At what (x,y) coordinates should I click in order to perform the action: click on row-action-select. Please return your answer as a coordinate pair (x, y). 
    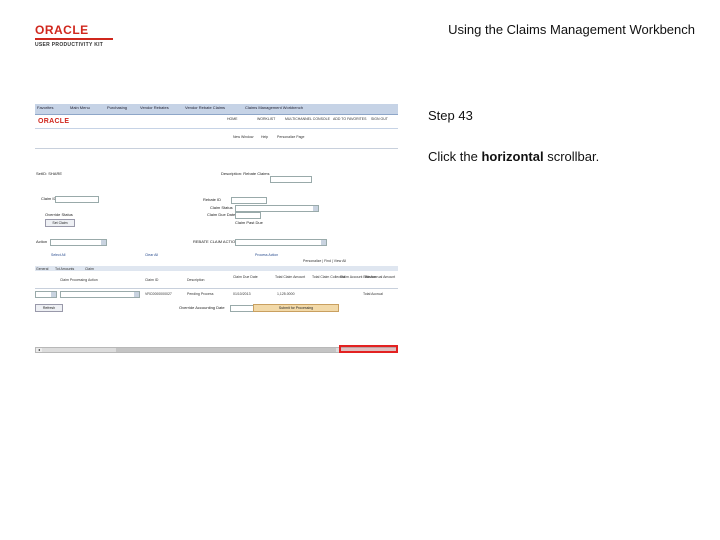
    Looking at the image, I should click on (46, 294).